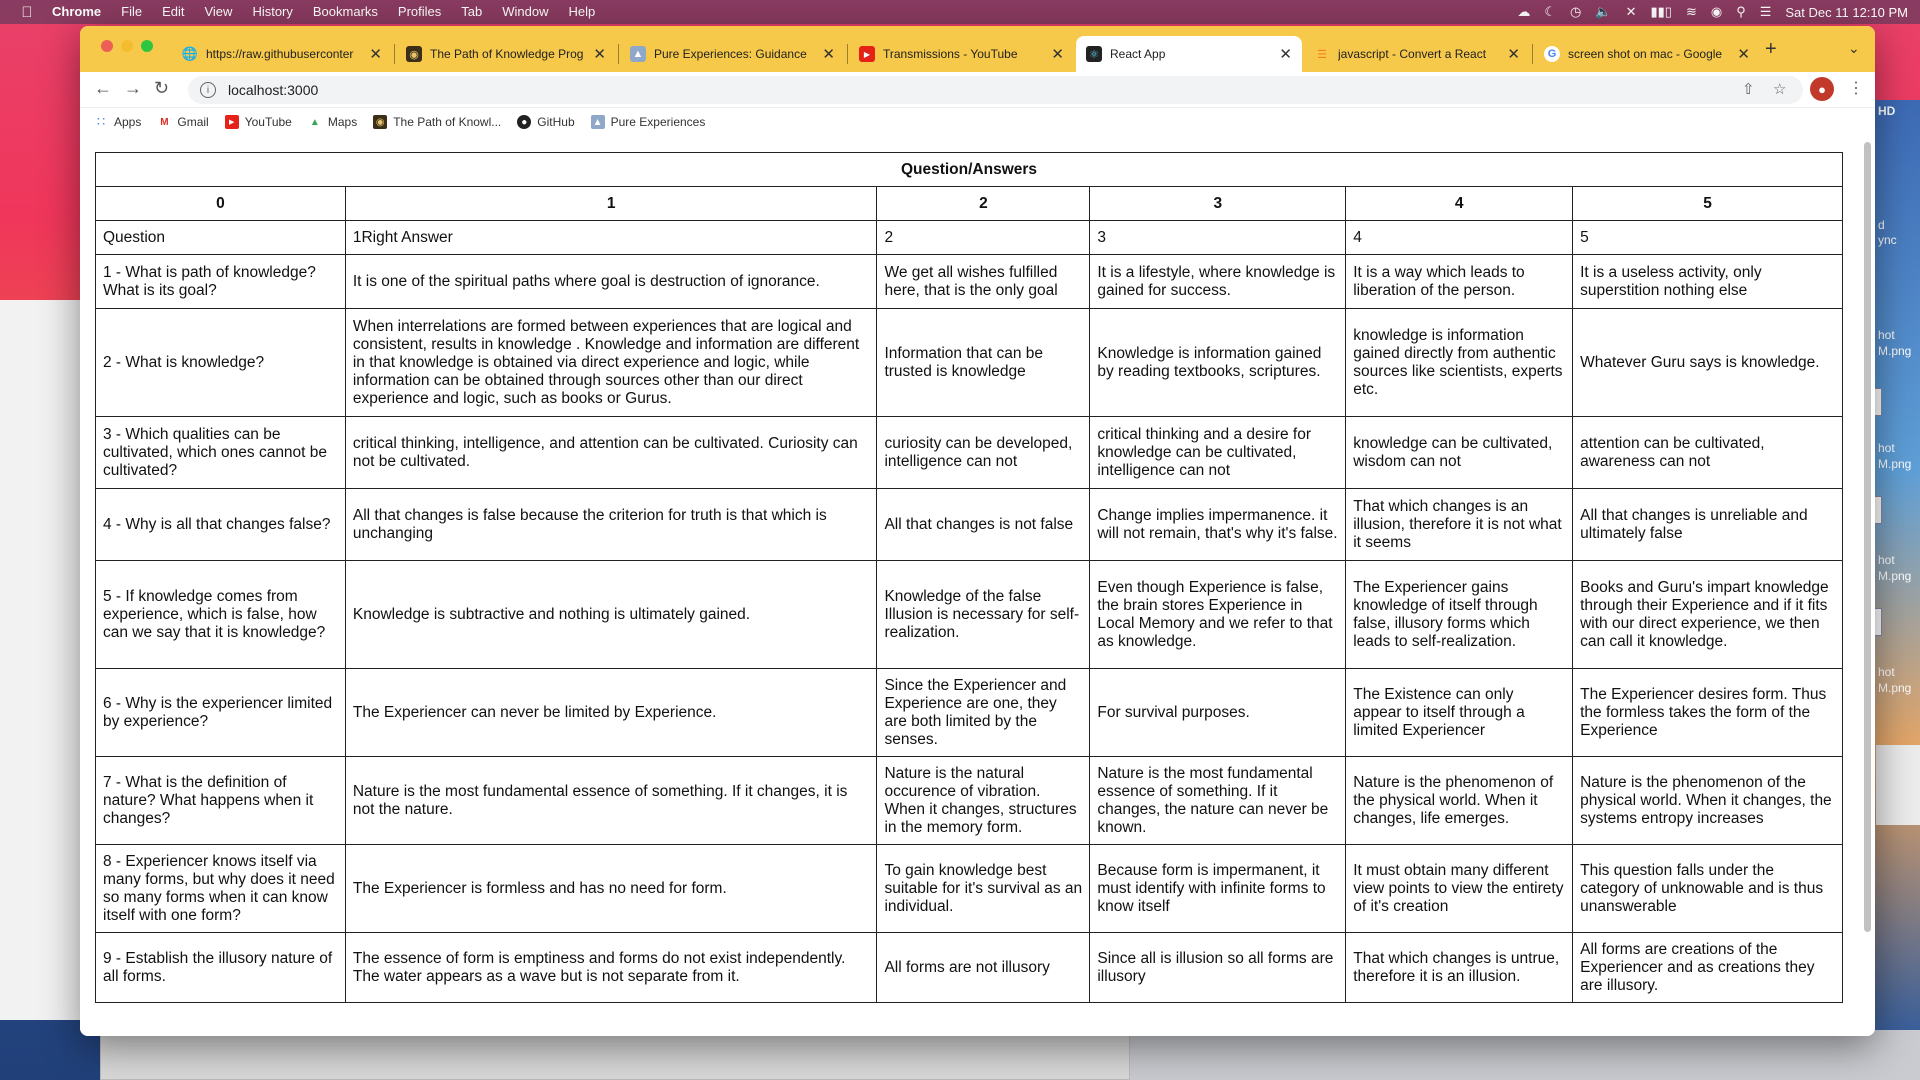  What do you see at coordinates (1691, 12) in the screenshot?
I see `wifi-icon: ≋` at bounding box center [1691, 12].